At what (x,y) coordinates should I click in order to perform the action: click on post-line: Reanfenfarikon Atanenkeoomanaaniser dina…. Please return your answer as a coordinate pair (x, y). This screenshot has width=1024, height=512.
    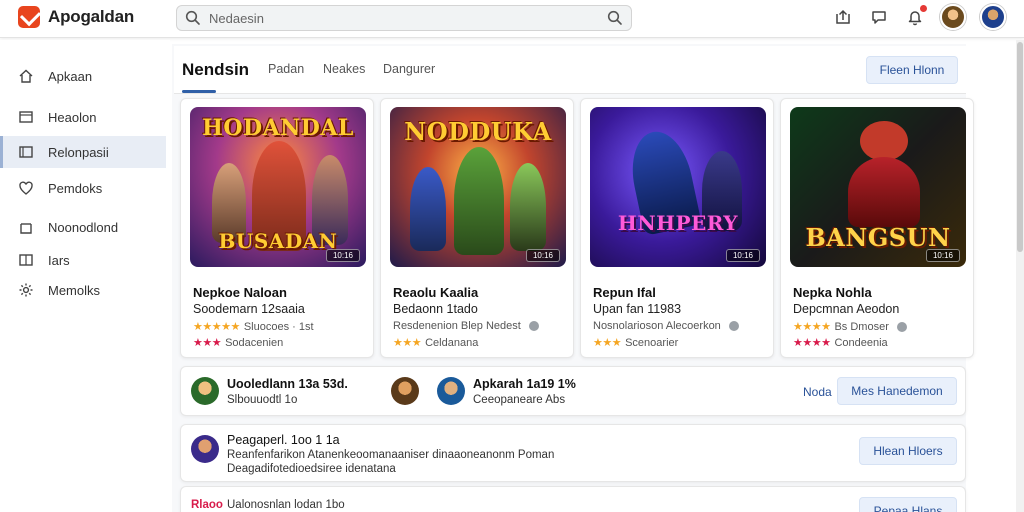
    Looking at the image, I should click on (391, 455).